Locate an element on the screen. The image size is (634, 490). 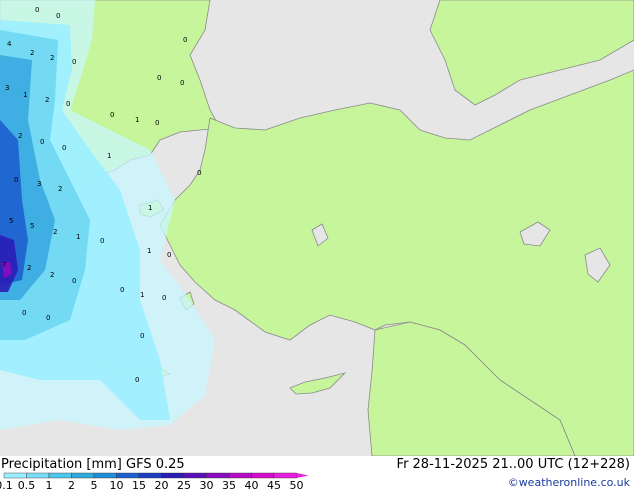
scale-label: 30 is located at coordinates (207, 484).